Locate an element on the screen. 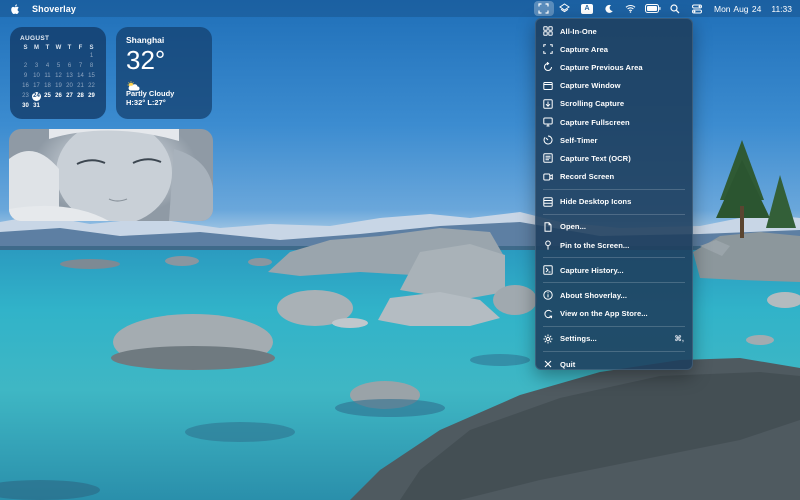 The image size is (800, 500). menu-item-label: All-In-One is located at coordinates (578, 31).